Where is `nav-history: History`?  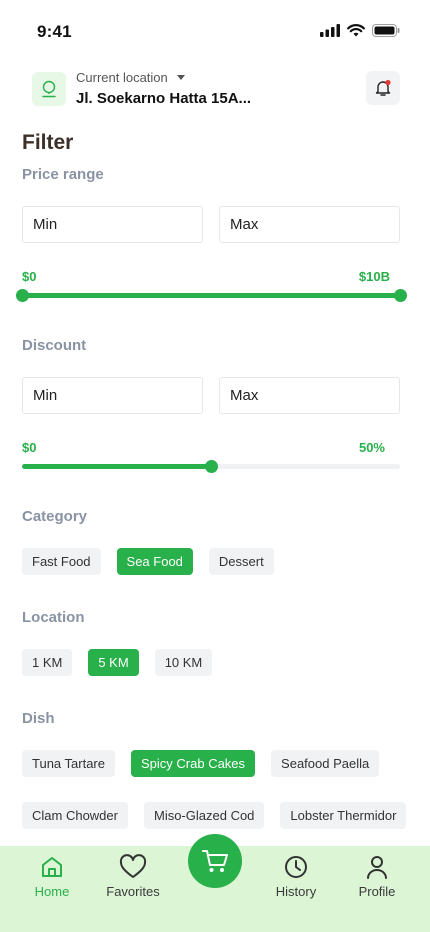 nav-history: History is located at coordinates (296, 876).